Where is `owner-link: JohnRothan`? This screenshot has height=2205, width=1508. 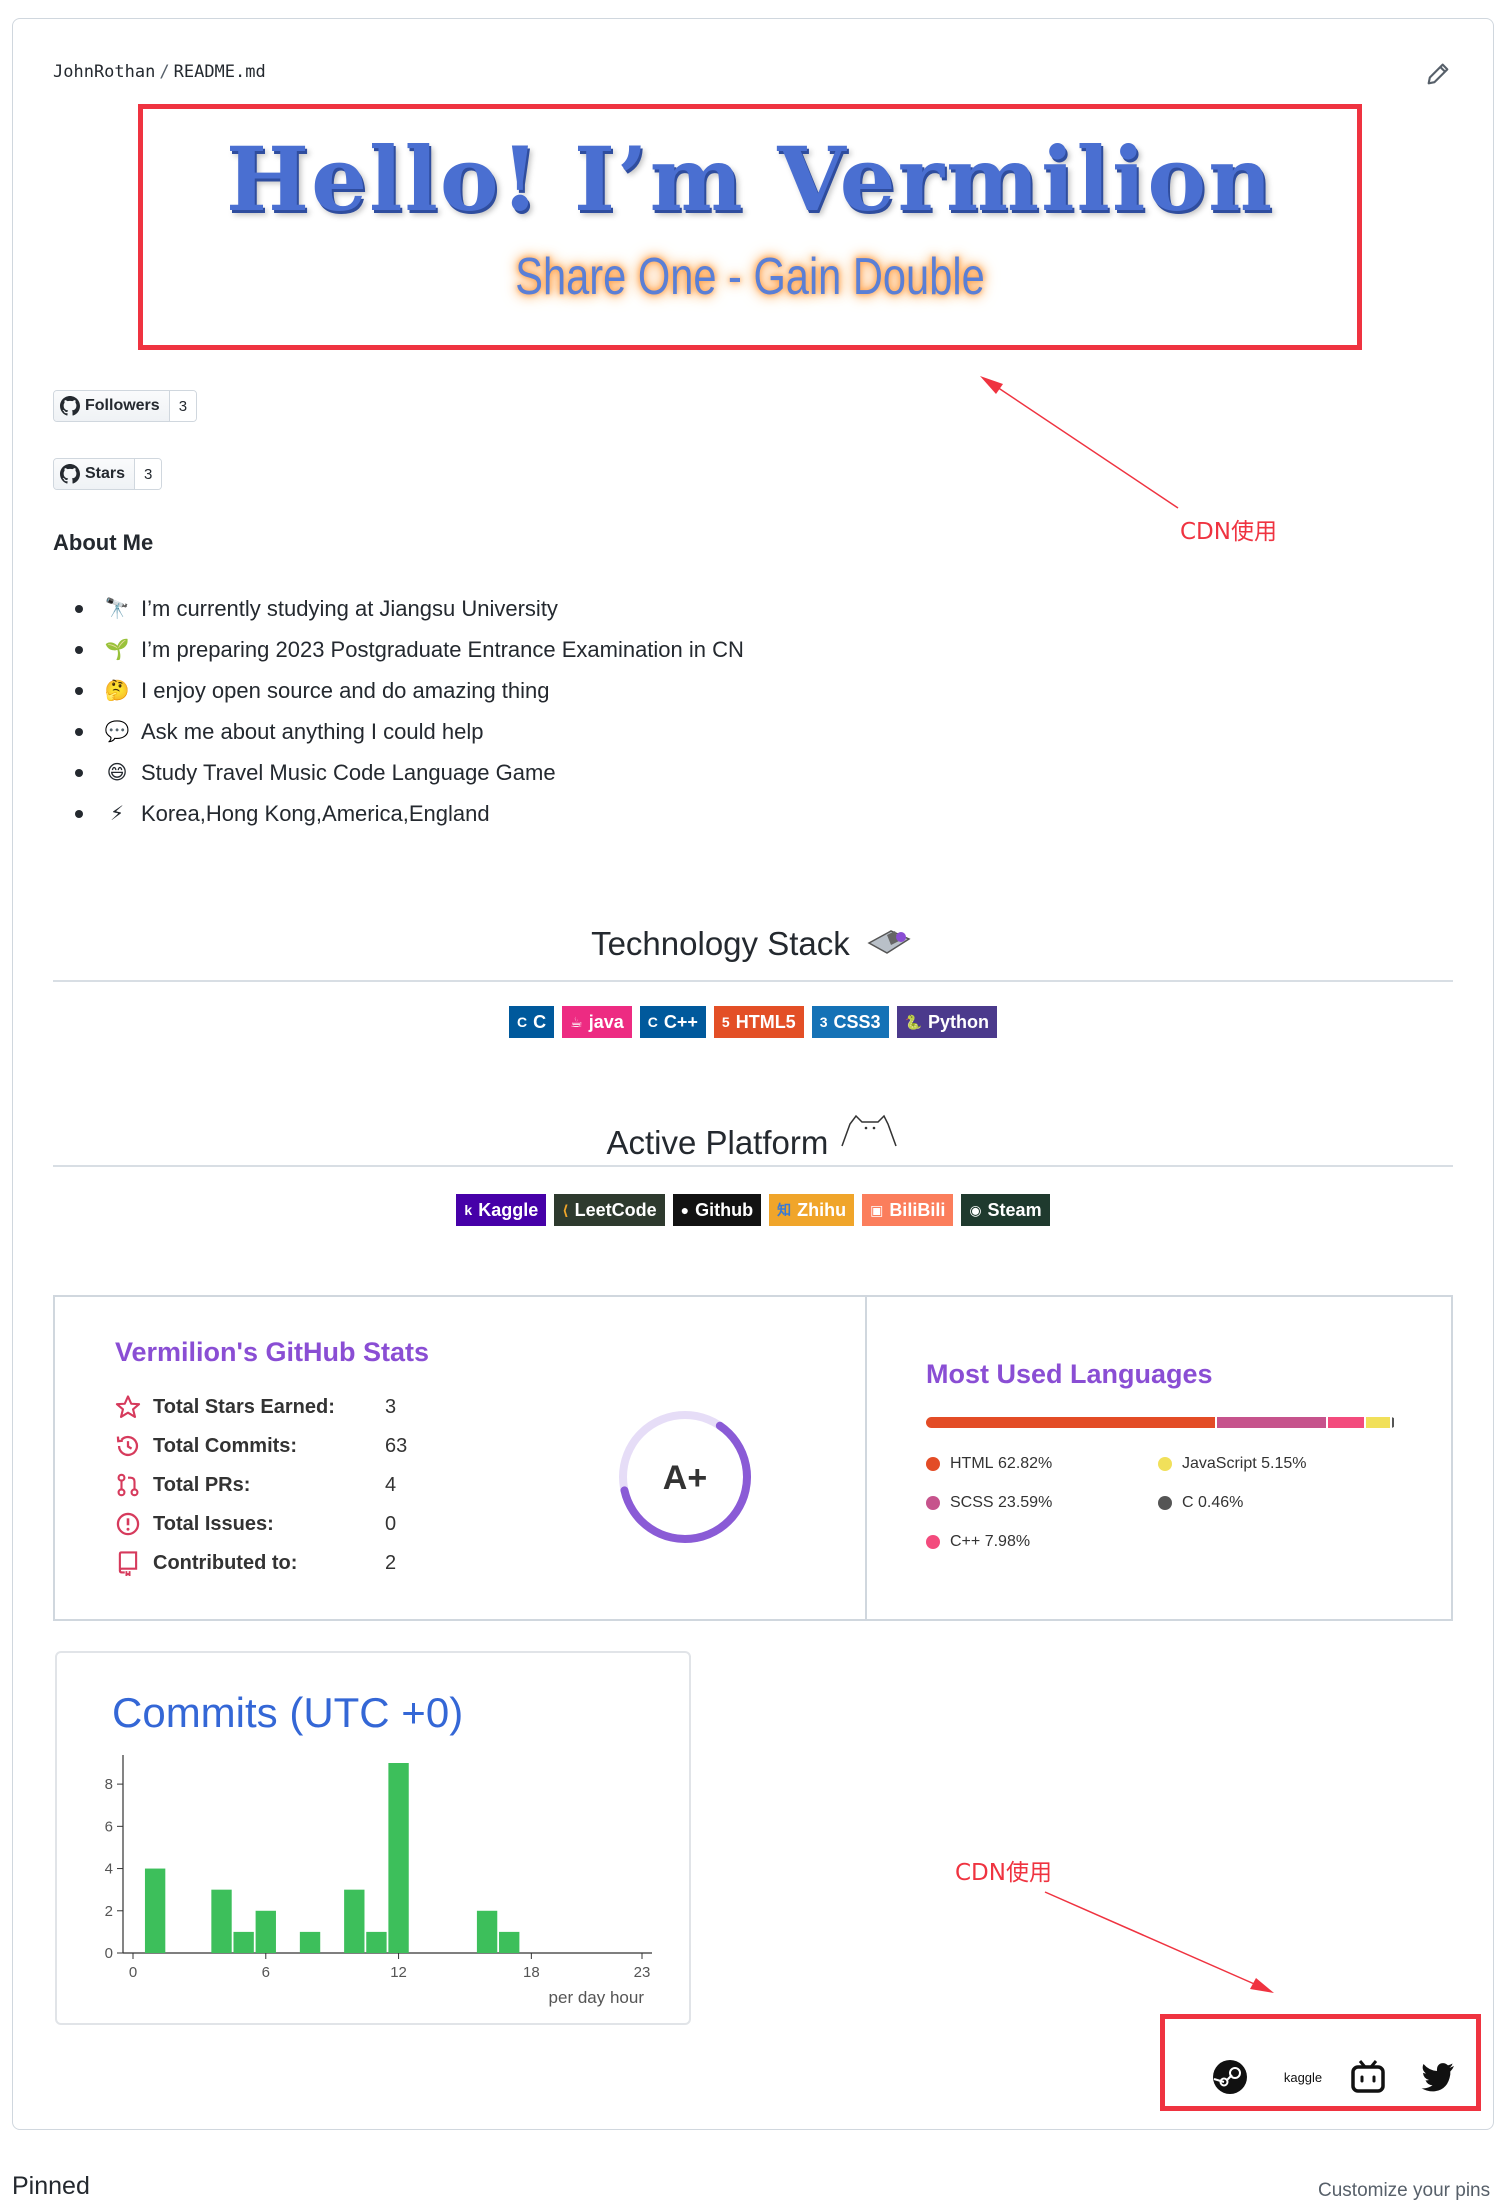 owner-link: JohnRothan is located at coordinates (104, 72).